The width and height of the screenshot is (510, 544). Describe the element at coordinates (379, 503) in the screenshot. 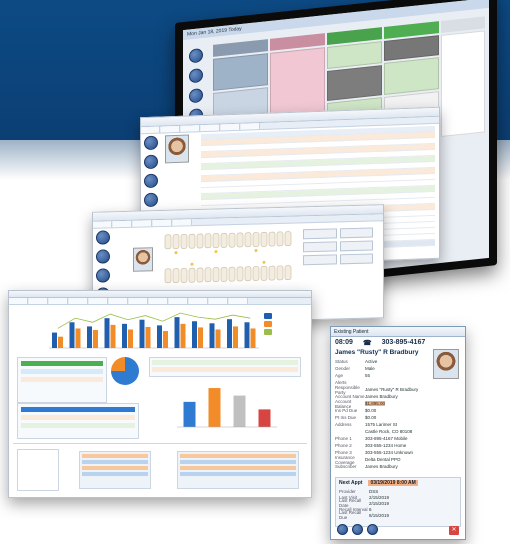

I see `field-value: 2/15/2019` at that location.